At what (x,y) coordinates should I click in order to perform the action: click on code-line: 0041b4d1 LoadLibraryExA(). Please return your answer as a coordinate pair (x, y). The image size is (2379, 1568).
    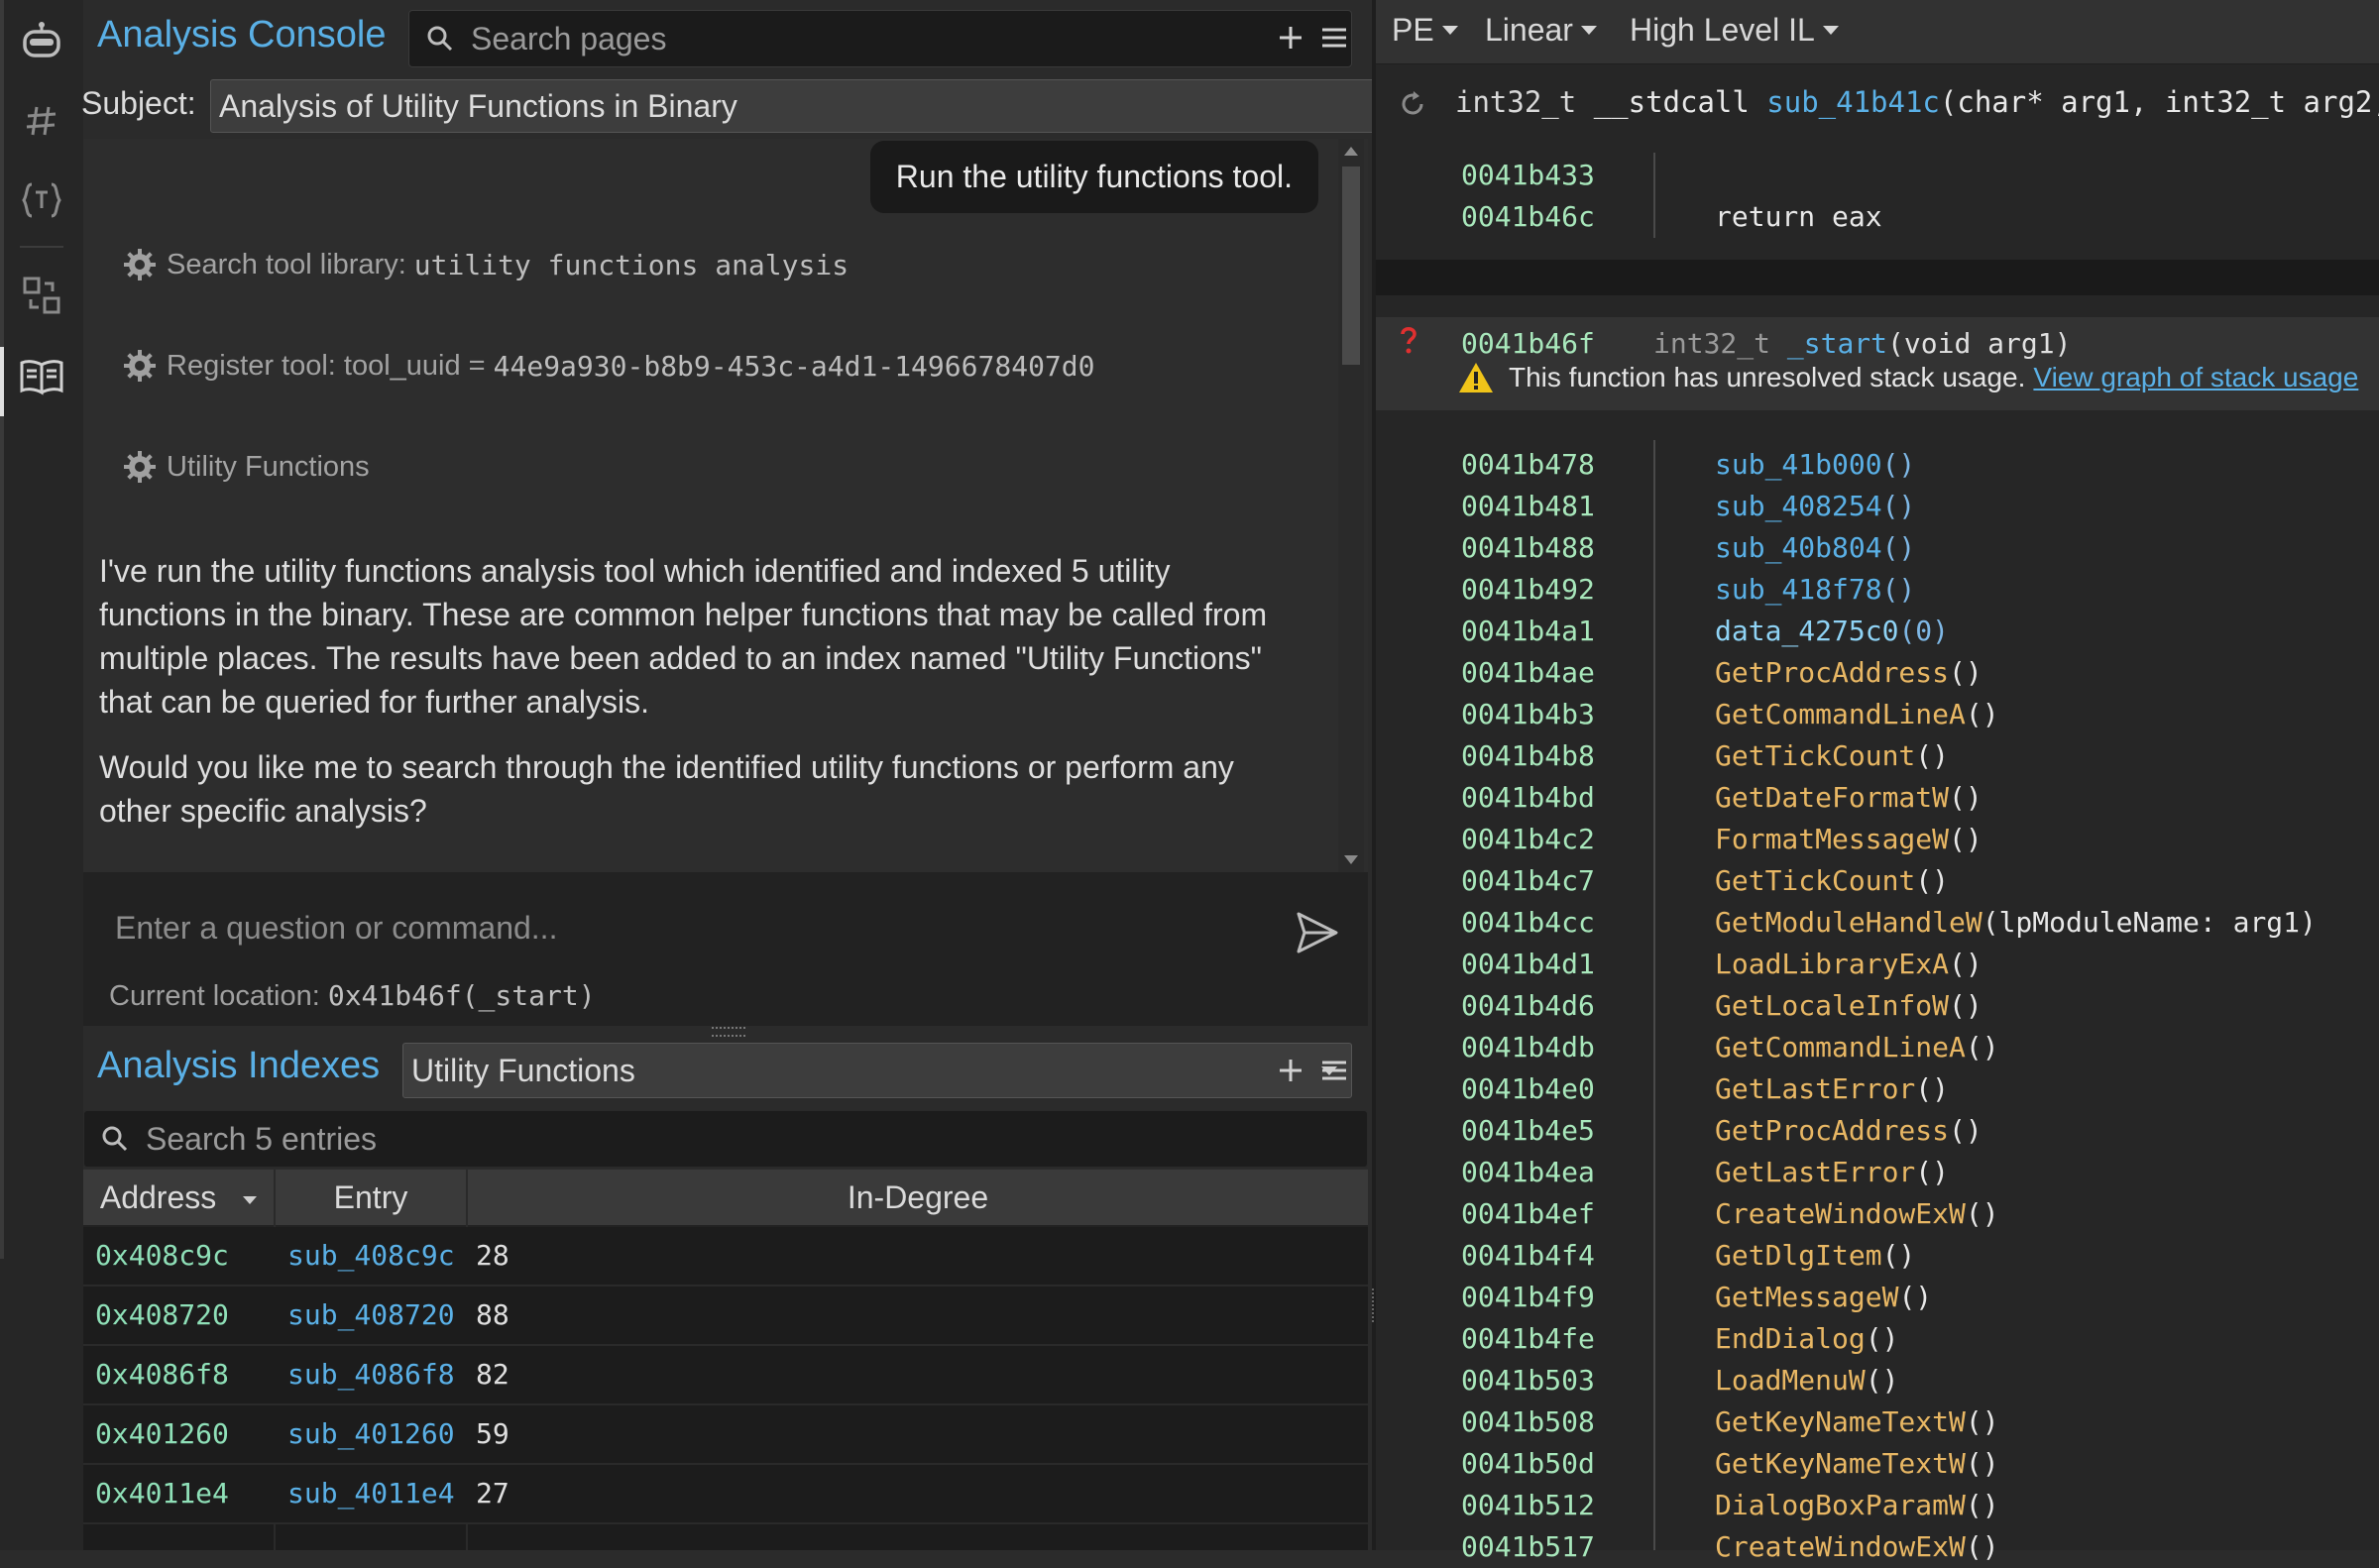
    Looking at the image, I should click on (1877, 964).